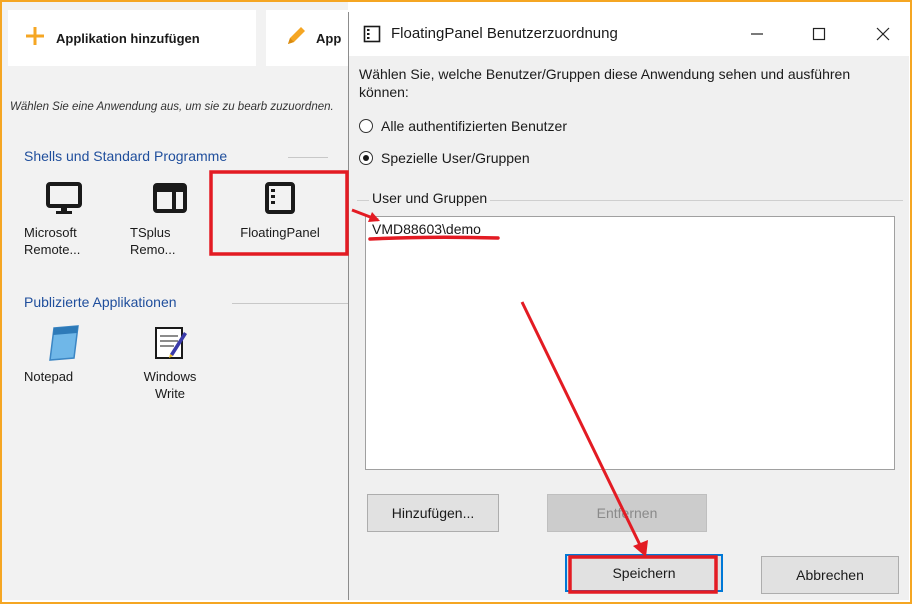 The image size is (912, 604). I want to click on add-application-button: Applikation hinzufügen, so click(132, 38).